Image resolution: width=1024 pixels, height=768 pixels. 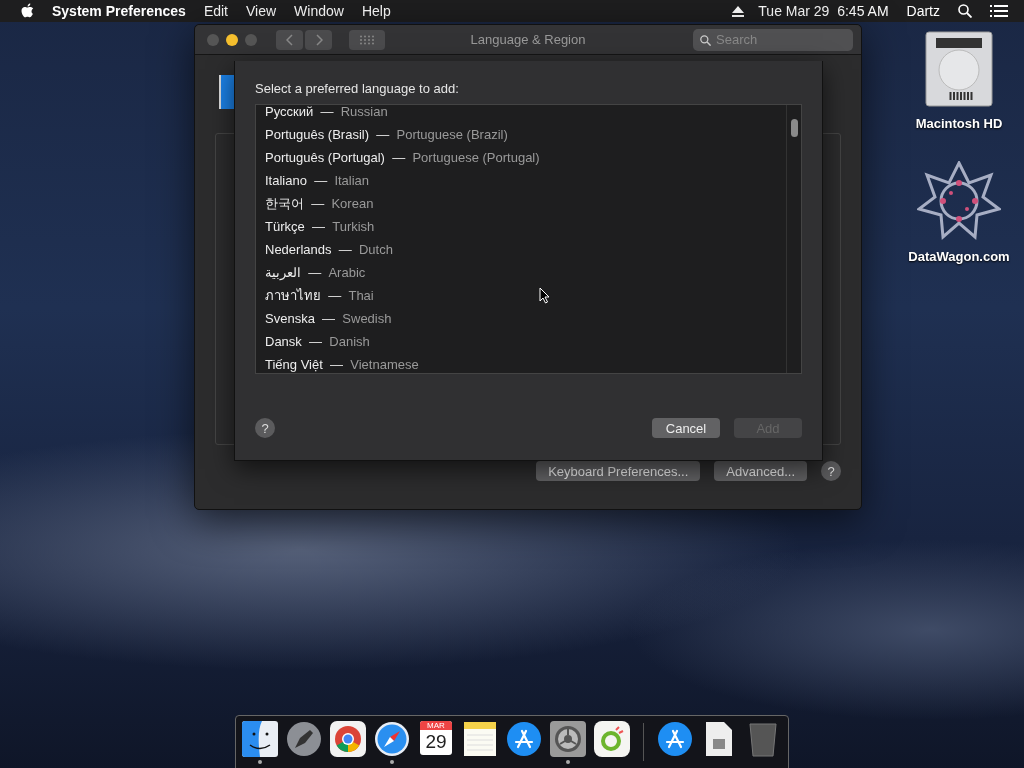 What do you see at coordinates (773, 39) in the screenshot?
I see `search-field: Search` at bounding box center [773, 39].